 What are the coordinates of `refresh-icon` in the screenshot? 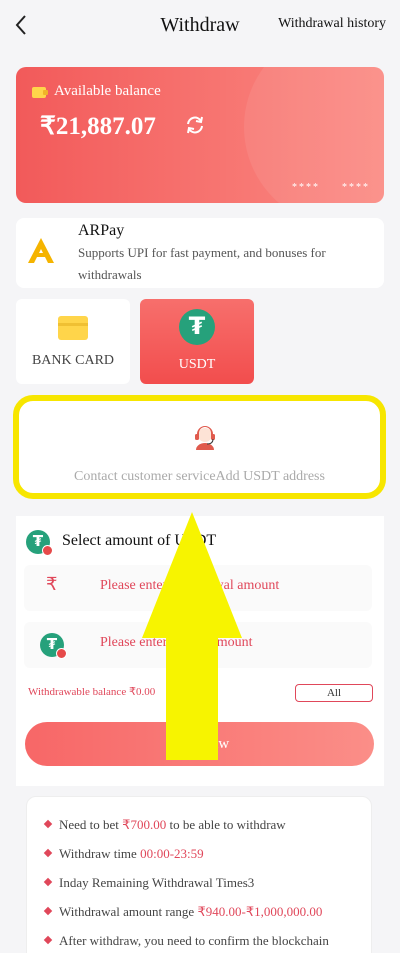 It's located at (195, 127).